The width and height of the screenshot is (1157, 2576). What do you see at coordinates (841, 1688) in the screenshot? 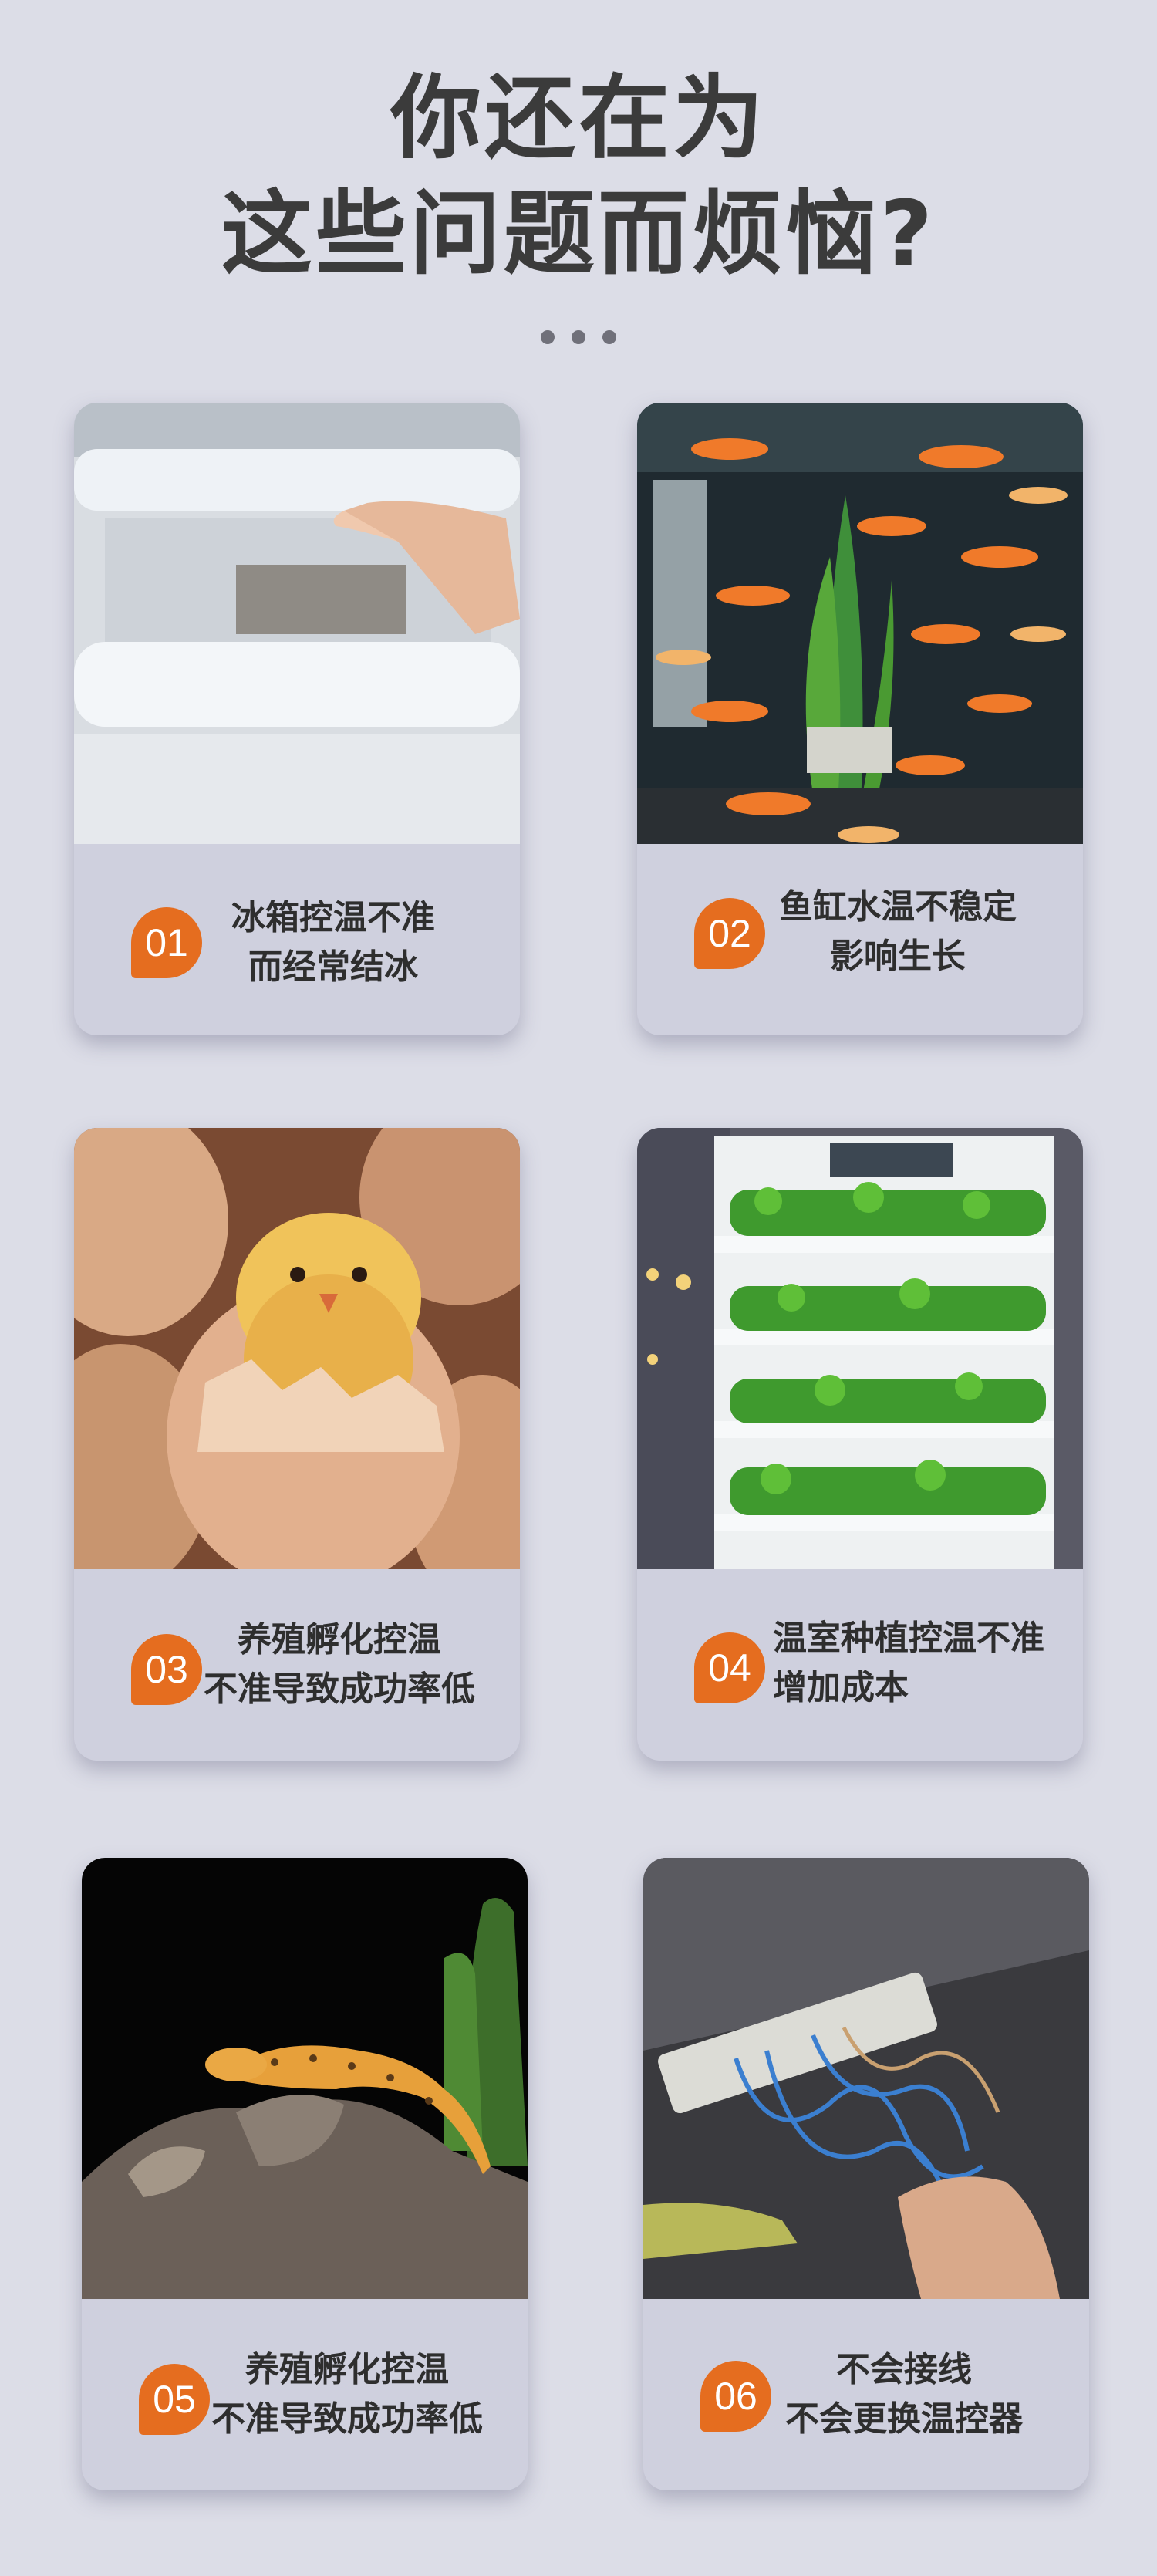
I see `card-text-line-2: 增加成本` at bounding box center [841, 1688].